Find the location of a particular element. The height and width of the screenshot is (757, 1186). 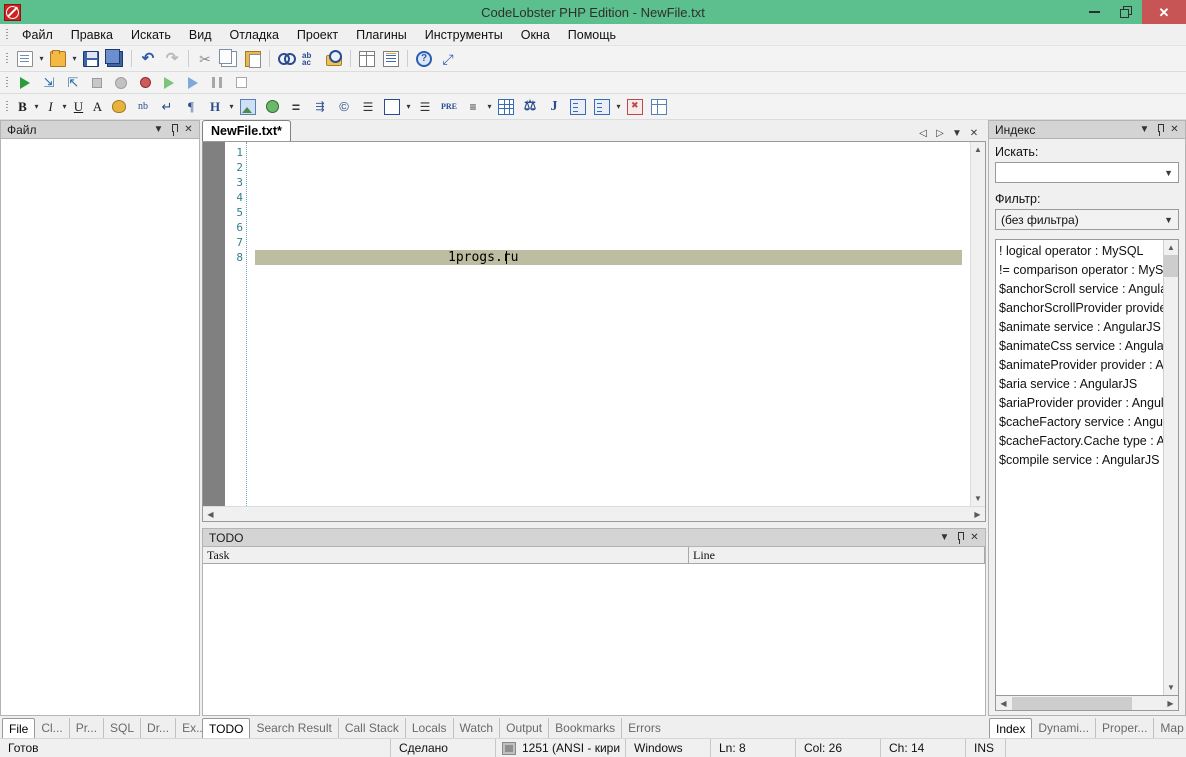

nbsp-button: nb is located at coordinates (143, 107).